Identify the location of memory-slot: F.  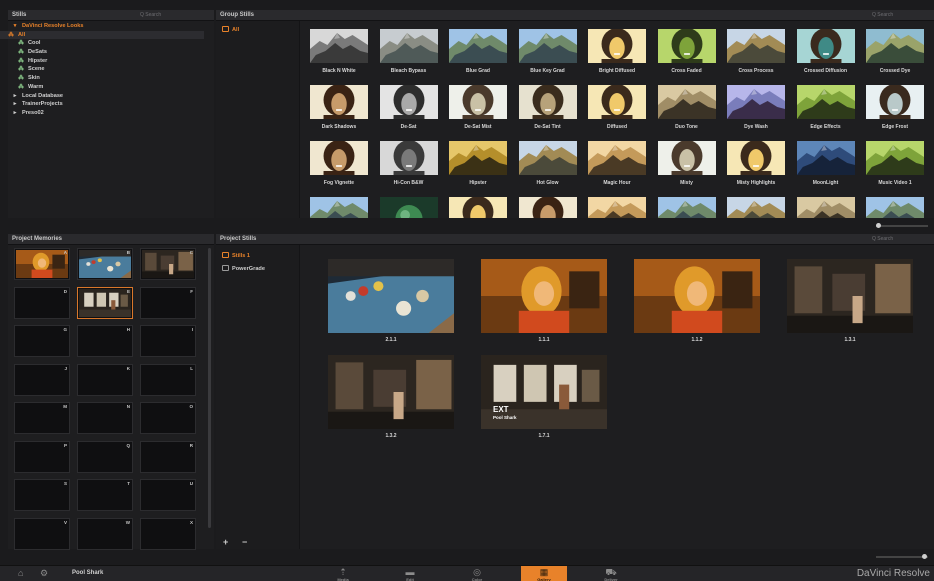
(168, 302).